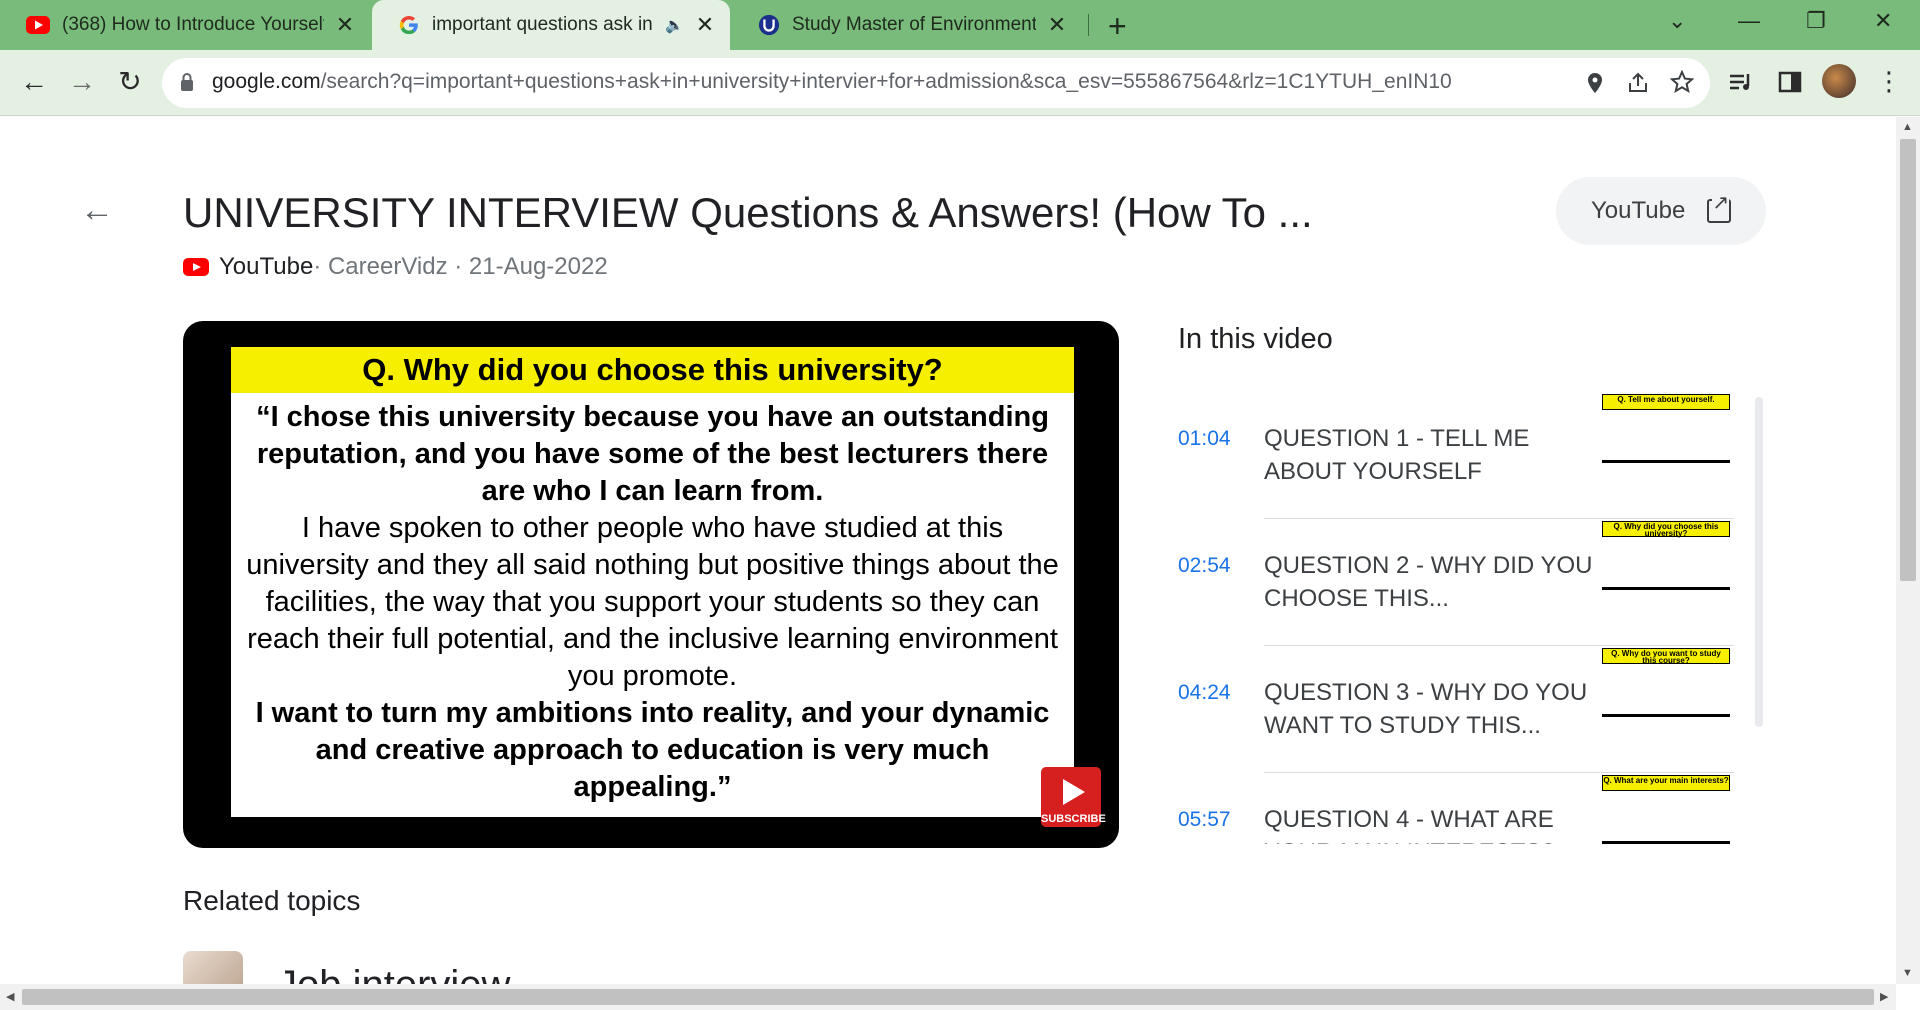 Image resolution: width=1920 pixels, height=1010 pixels. I want to click on media-control-icon, so click(1741, 82).